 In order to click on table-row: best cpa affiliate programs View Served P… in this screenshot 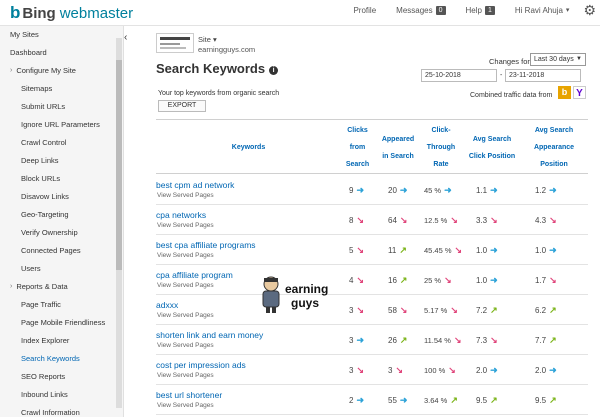, I will do `click(372, 250)`.